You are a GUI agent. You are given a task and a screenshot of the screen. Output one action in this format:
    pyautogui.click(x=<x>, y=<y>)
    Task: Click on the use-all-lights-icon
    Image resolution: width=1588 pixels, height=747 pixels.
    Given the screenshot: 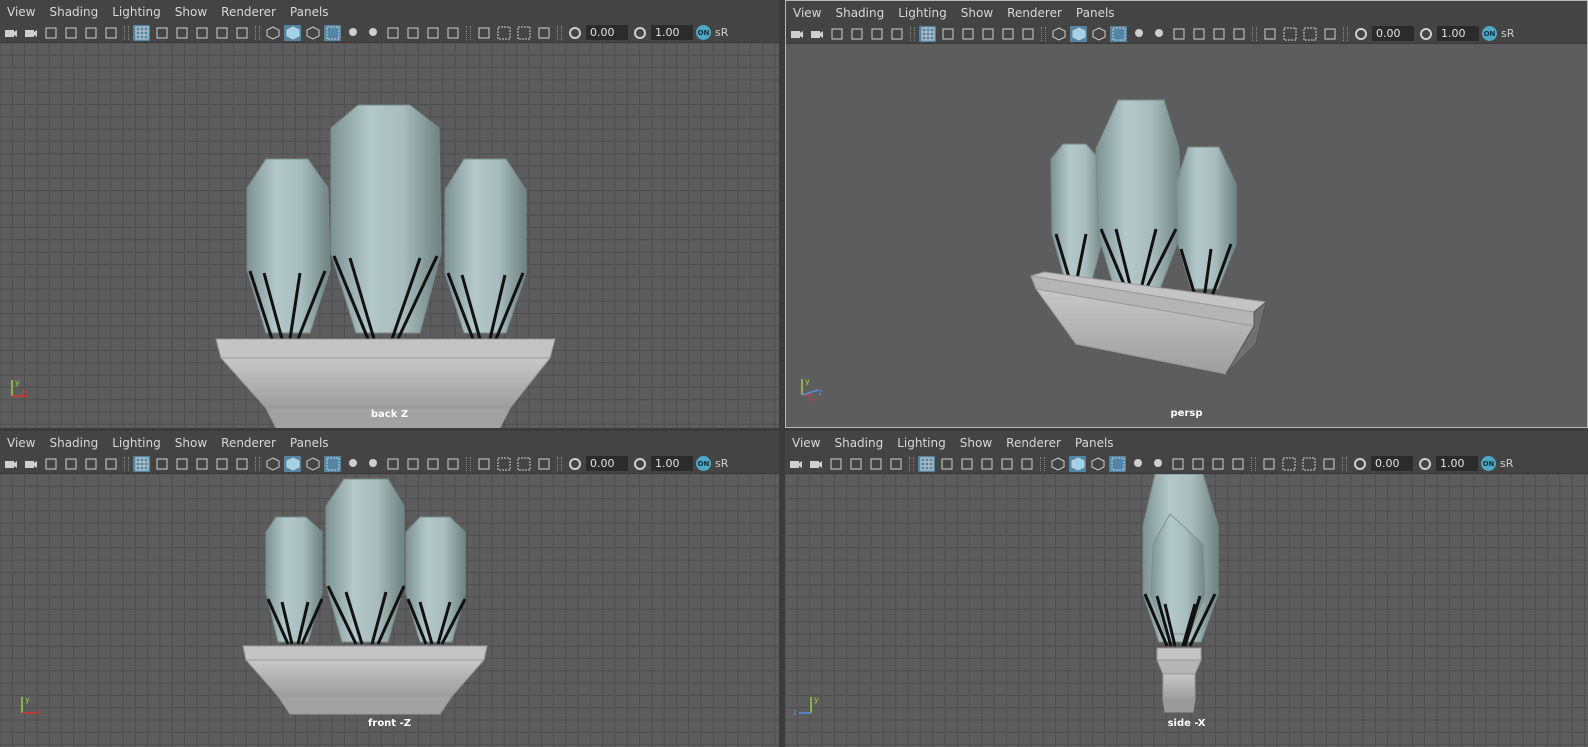 What is the action you would take?
    pyautogui.click(x=1137, y=464)
    